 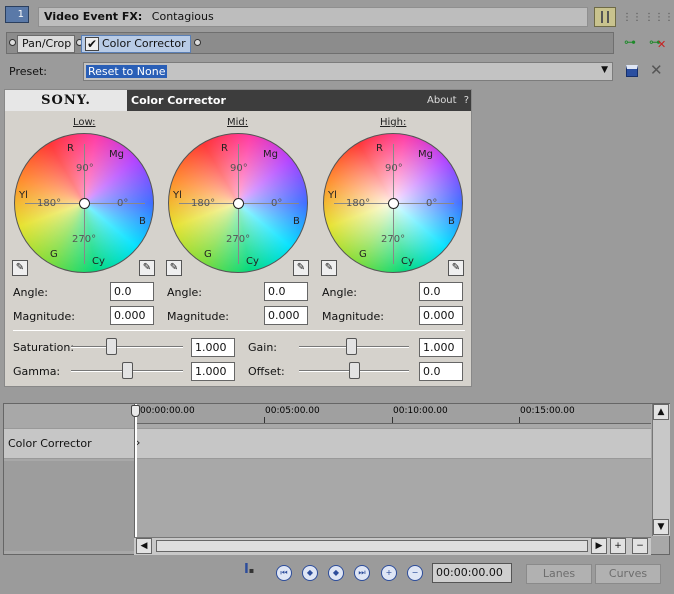 What do you see at coordinates (448, 100) in the screenshot?
I see `about-link: About ?` at bounding box center [448, 100].